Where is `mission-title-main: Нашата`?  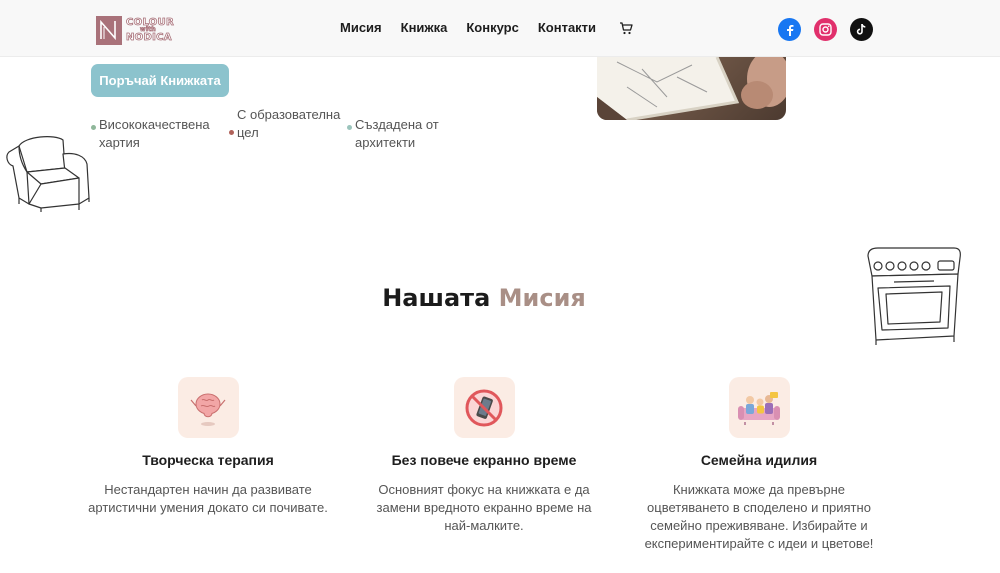 mission-title-main: Нашата is located at coordinates (436, 298).